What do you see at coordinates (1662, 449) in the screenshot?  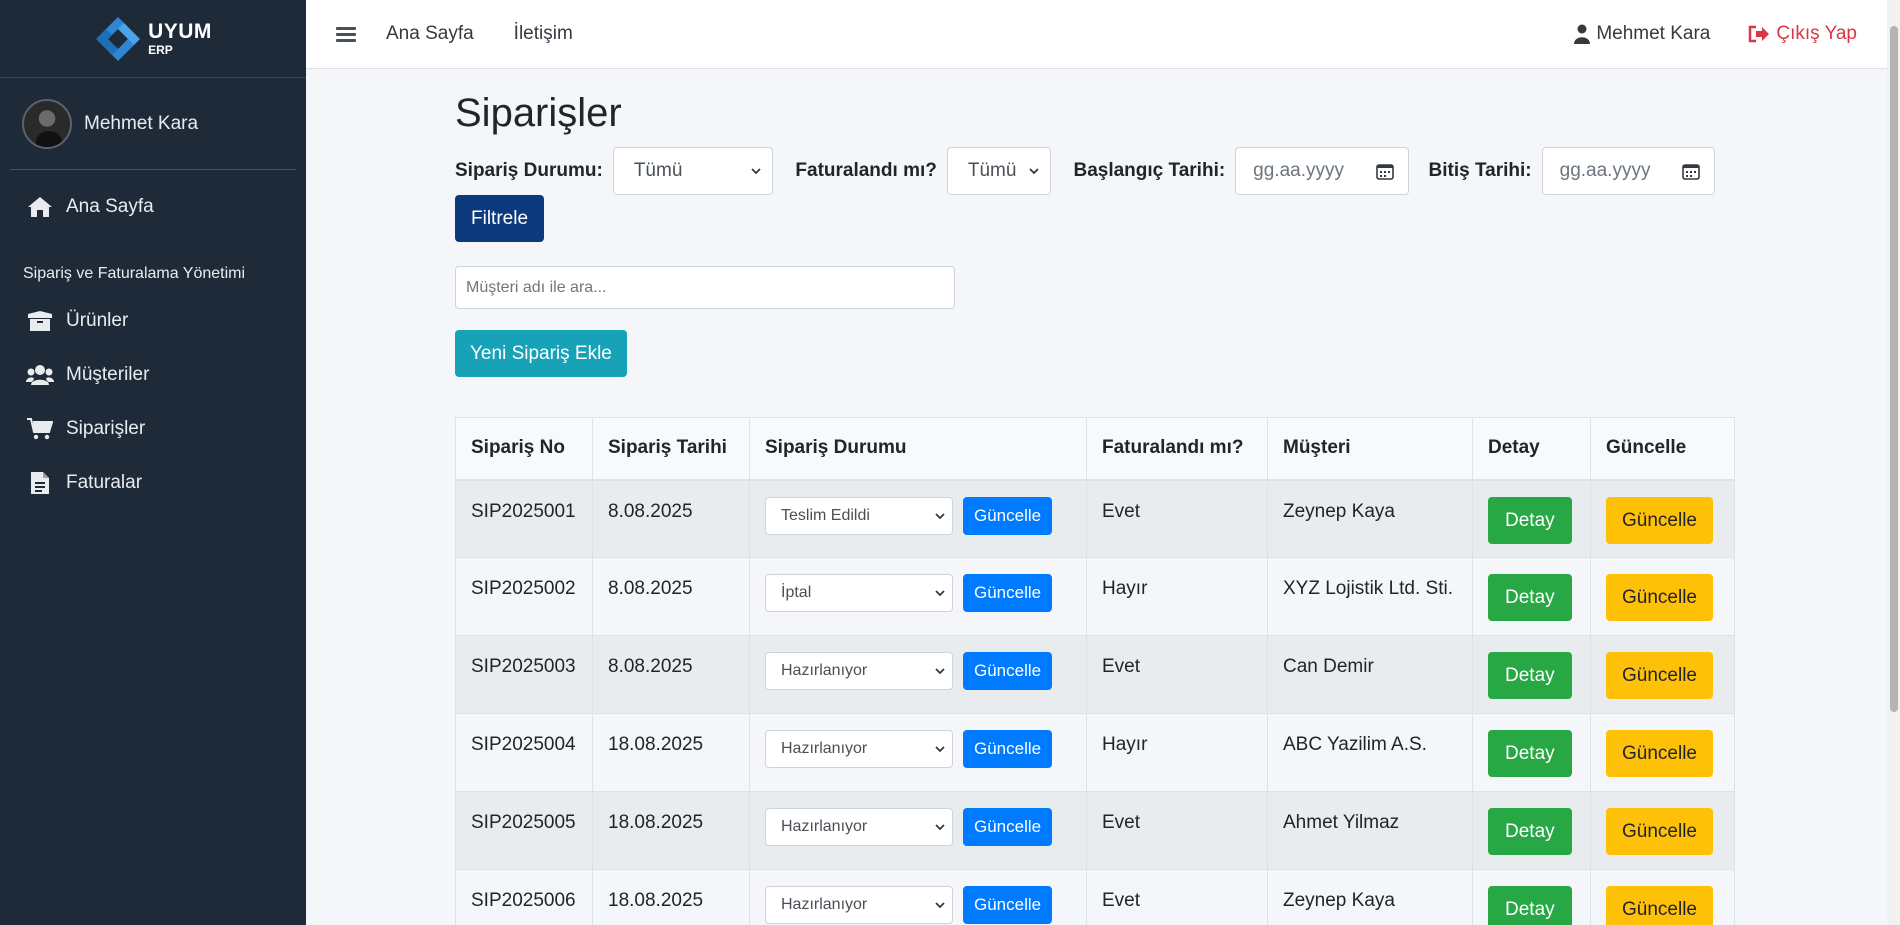 I see `column-header: Güncelle` at bounding box center [1662, 449].